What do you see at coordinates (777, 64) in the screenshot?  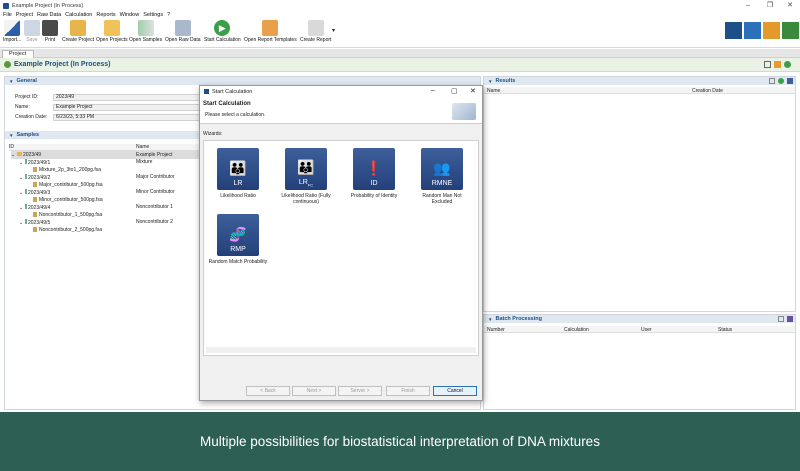 I see `report-icon` at bounding box center [777, 64].